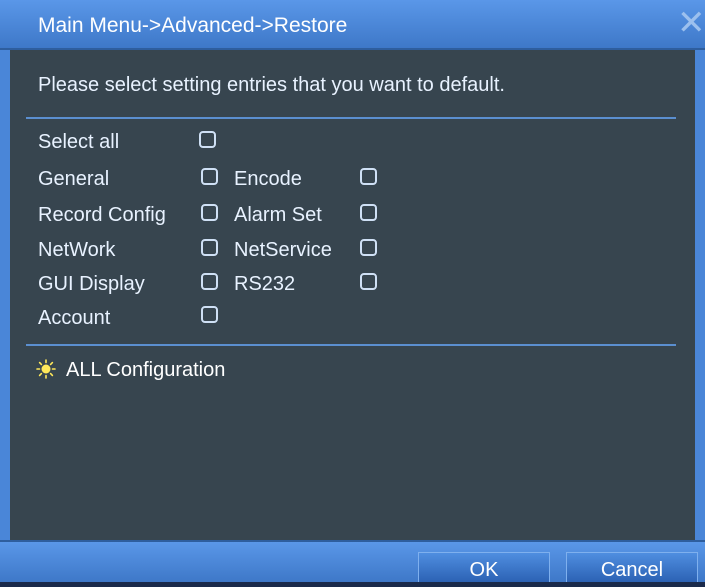 The height and width of the screenshot is (587, 705). What do you see at coordinates (209, 247) in the screenshot?
I see `network-checkbox` at bounding box center [209, 247].